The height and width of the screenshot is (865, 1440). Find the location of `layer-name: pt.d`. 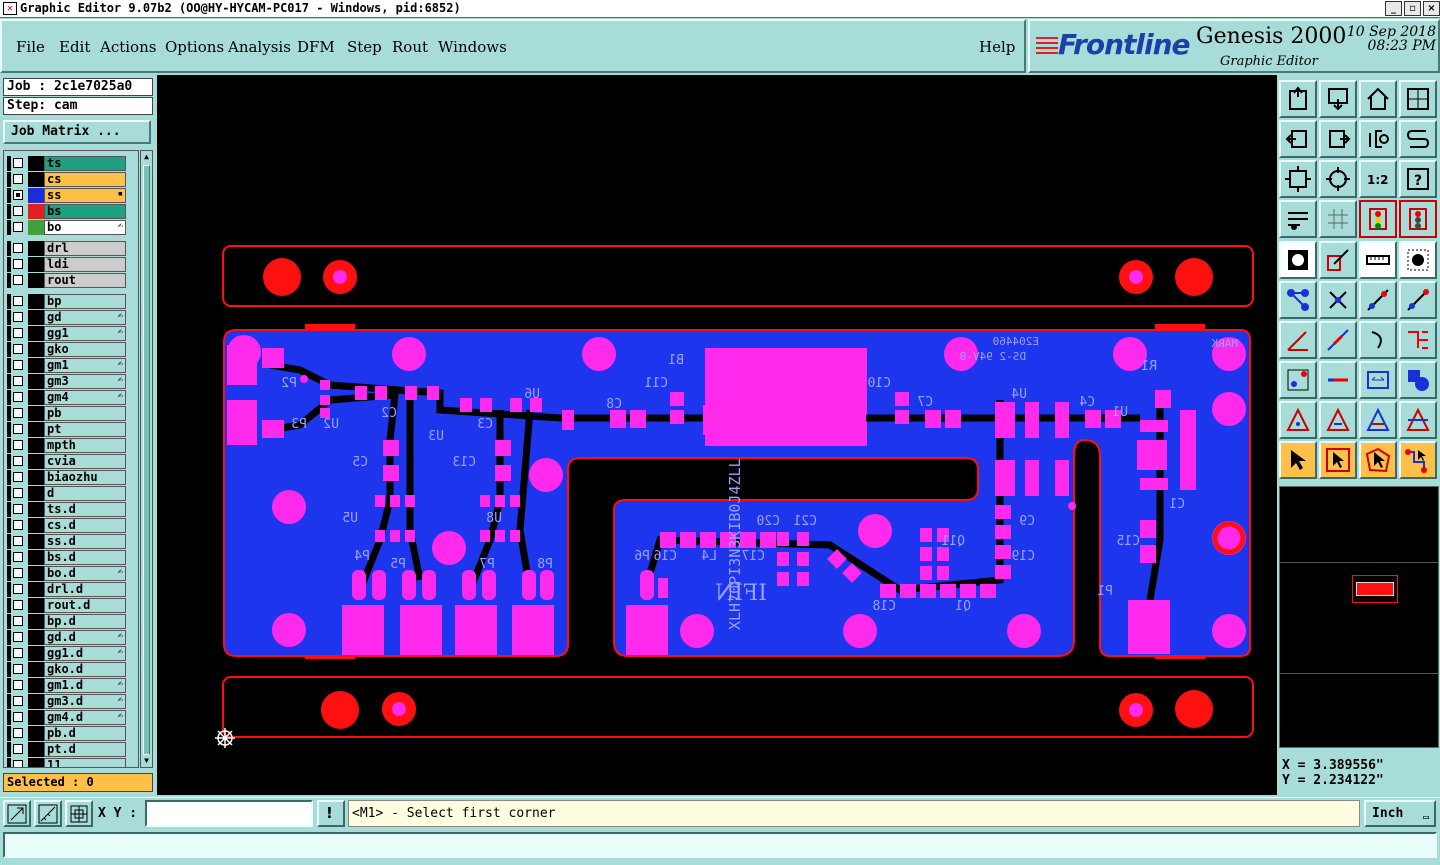

layer-name: pt.d is located at coordinates (85, 749).